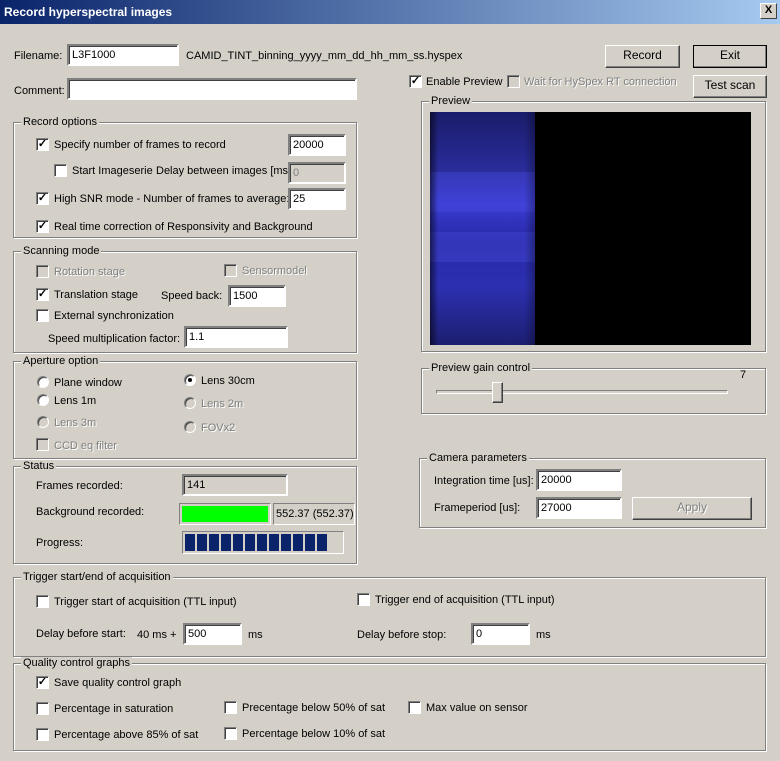  What do you see at coordinates (38, 56) in the screenshot?
I see `filename-label: Filename:` at bounding box center [38, 56].